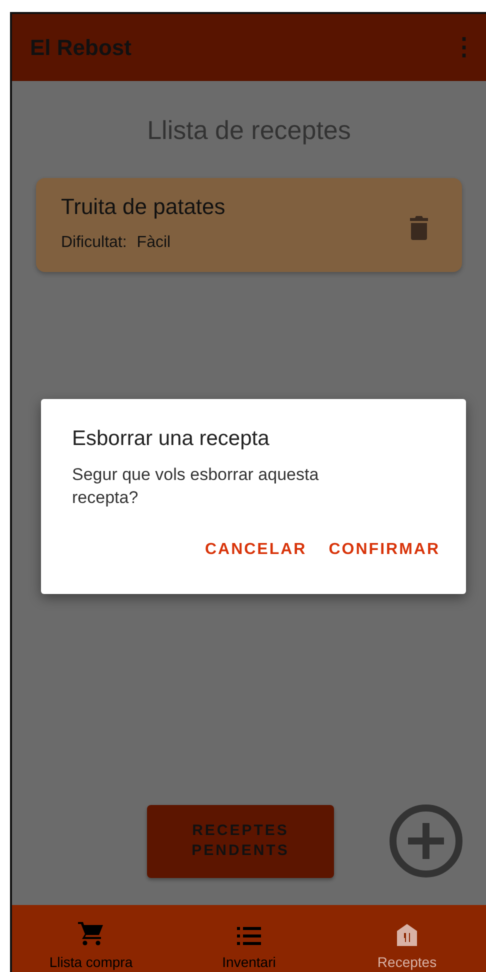  What do you see at coordinates (419, 228) in the screenshot?
I see `delete-icon` at bounding box center [419, 228].